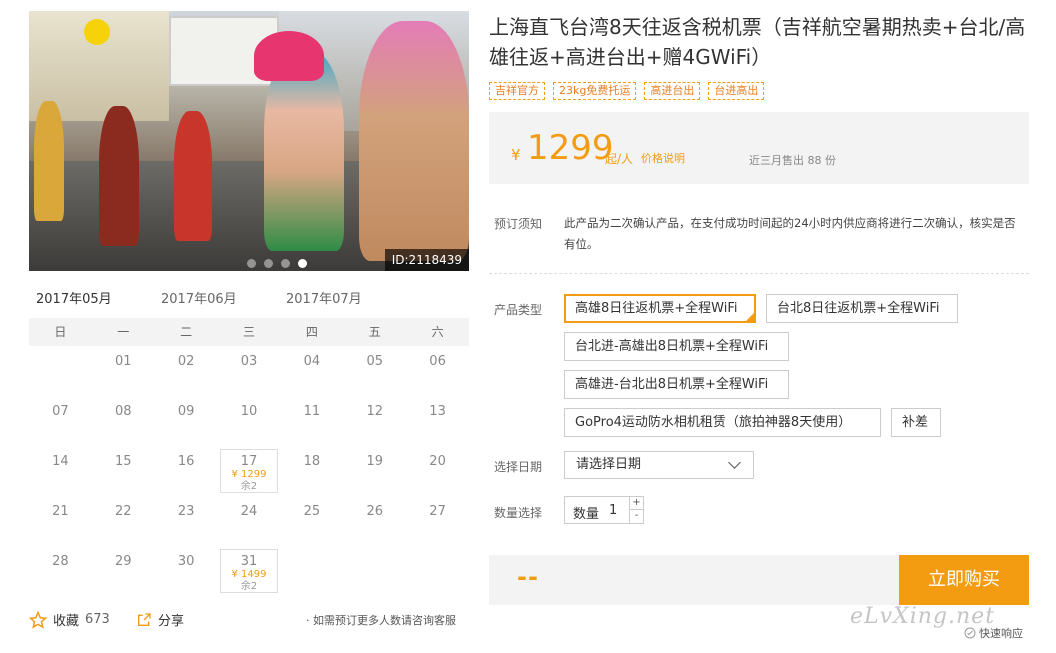  What do you see at coordinates (374, 511) in the screenshot?
I see `day-number: 26` at bounding box center [374, 511].